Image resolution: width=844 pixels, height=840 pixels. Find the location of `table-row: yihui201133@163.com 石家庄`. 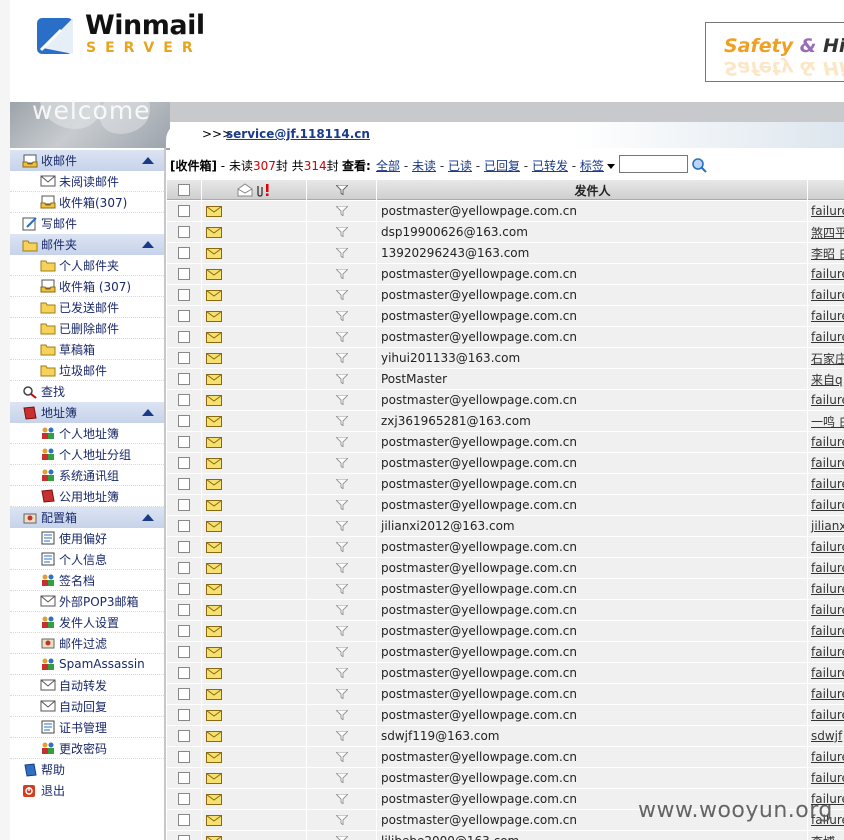

table-row: yihui201133@163.com 石家庄 is located at coordinates (505, 358).